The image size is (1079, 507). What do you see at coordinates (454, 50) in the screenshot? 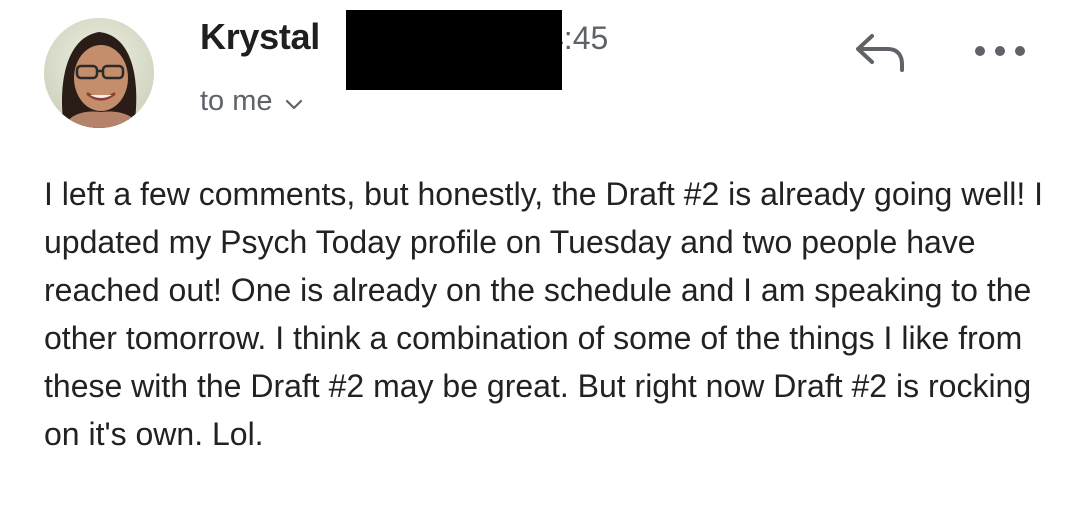
I see `redaction-block` at bounding box center [454, 50].